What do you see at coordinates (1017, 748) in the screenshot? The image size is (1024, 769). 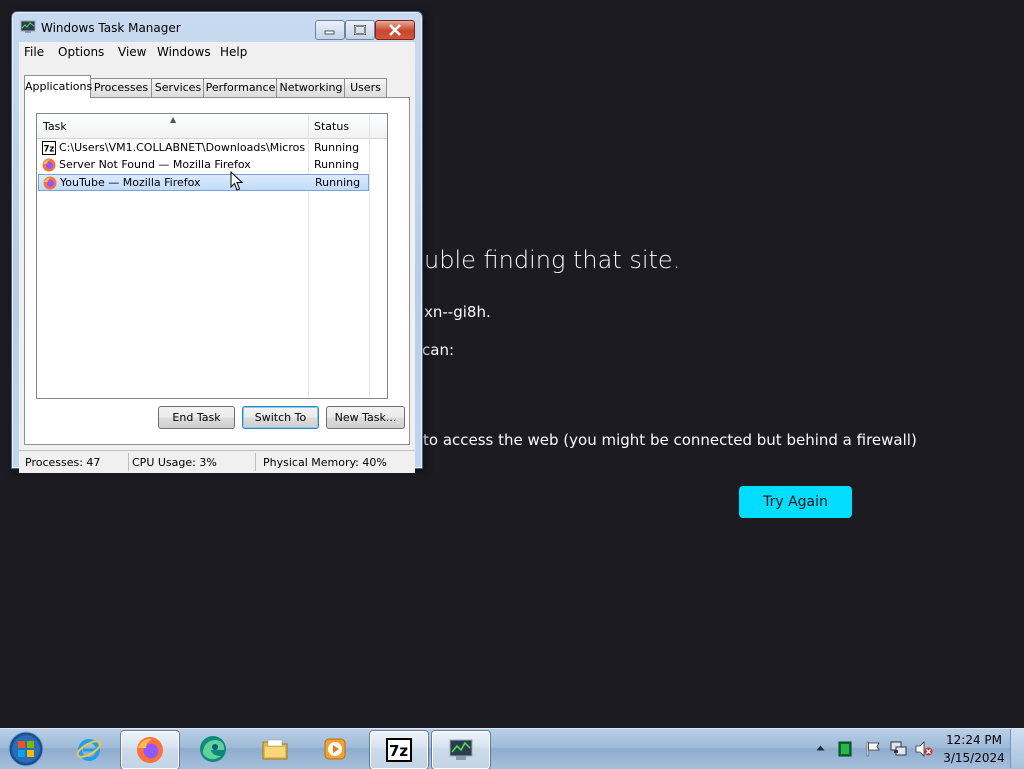 I see `show-desktop-button` at bounding box center [1017, 748].